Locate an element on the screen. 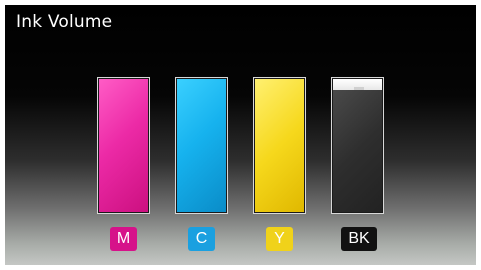 The width and height of the screenshot is (481, 270). ink-label-cyan: C is located at coordinates (201, 239).